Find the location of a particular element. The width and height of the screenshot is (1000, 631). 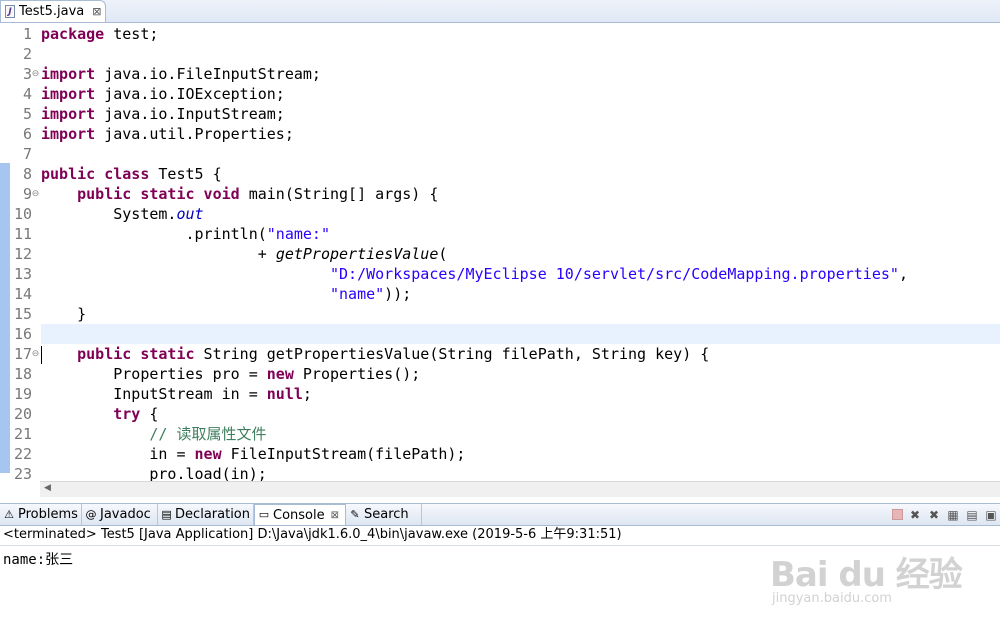

line-number: 4 is located at coordinates (27, 94).